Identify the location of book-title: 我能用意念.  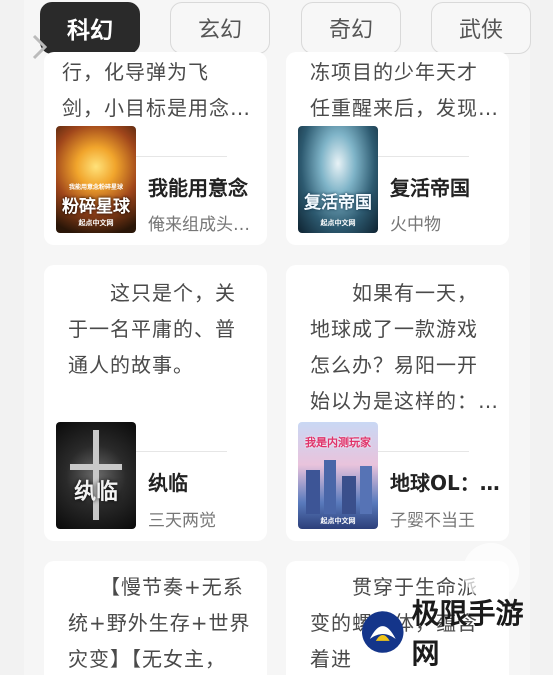
(198, 188).